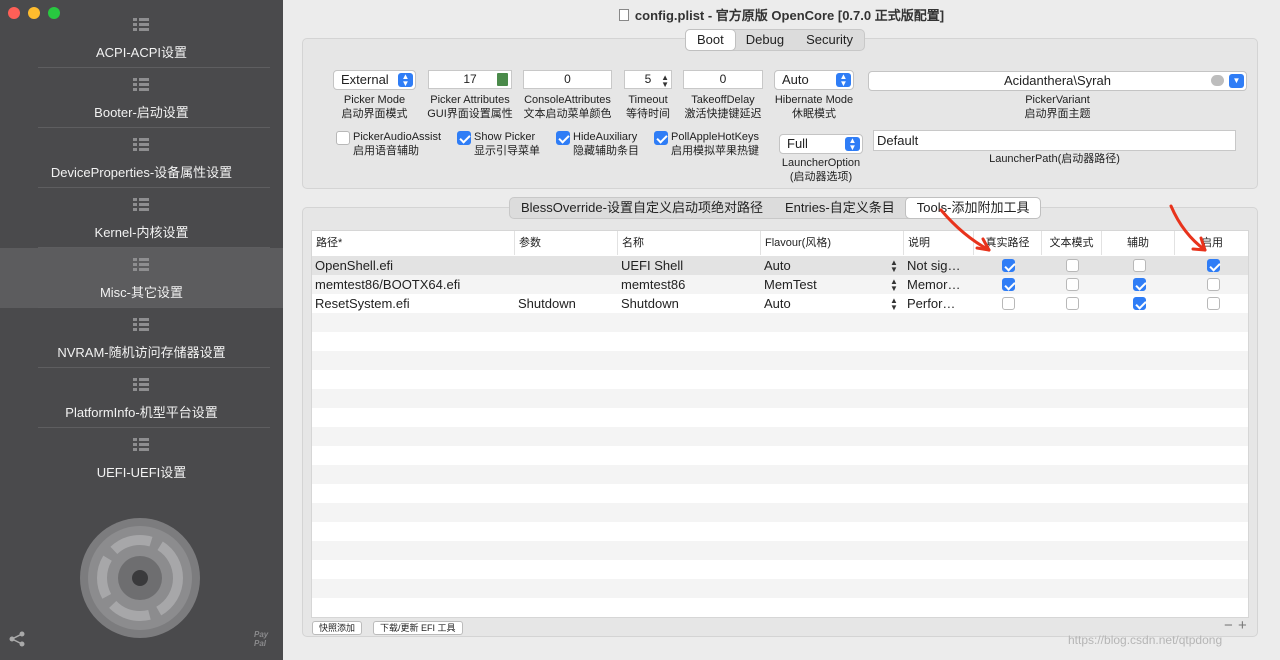 The height and width of the screenshot is (660, 1280). Describe the element at coordinates (261, 639) in the screenshot. I see `paypal-logo: Pay Pal` at that location.